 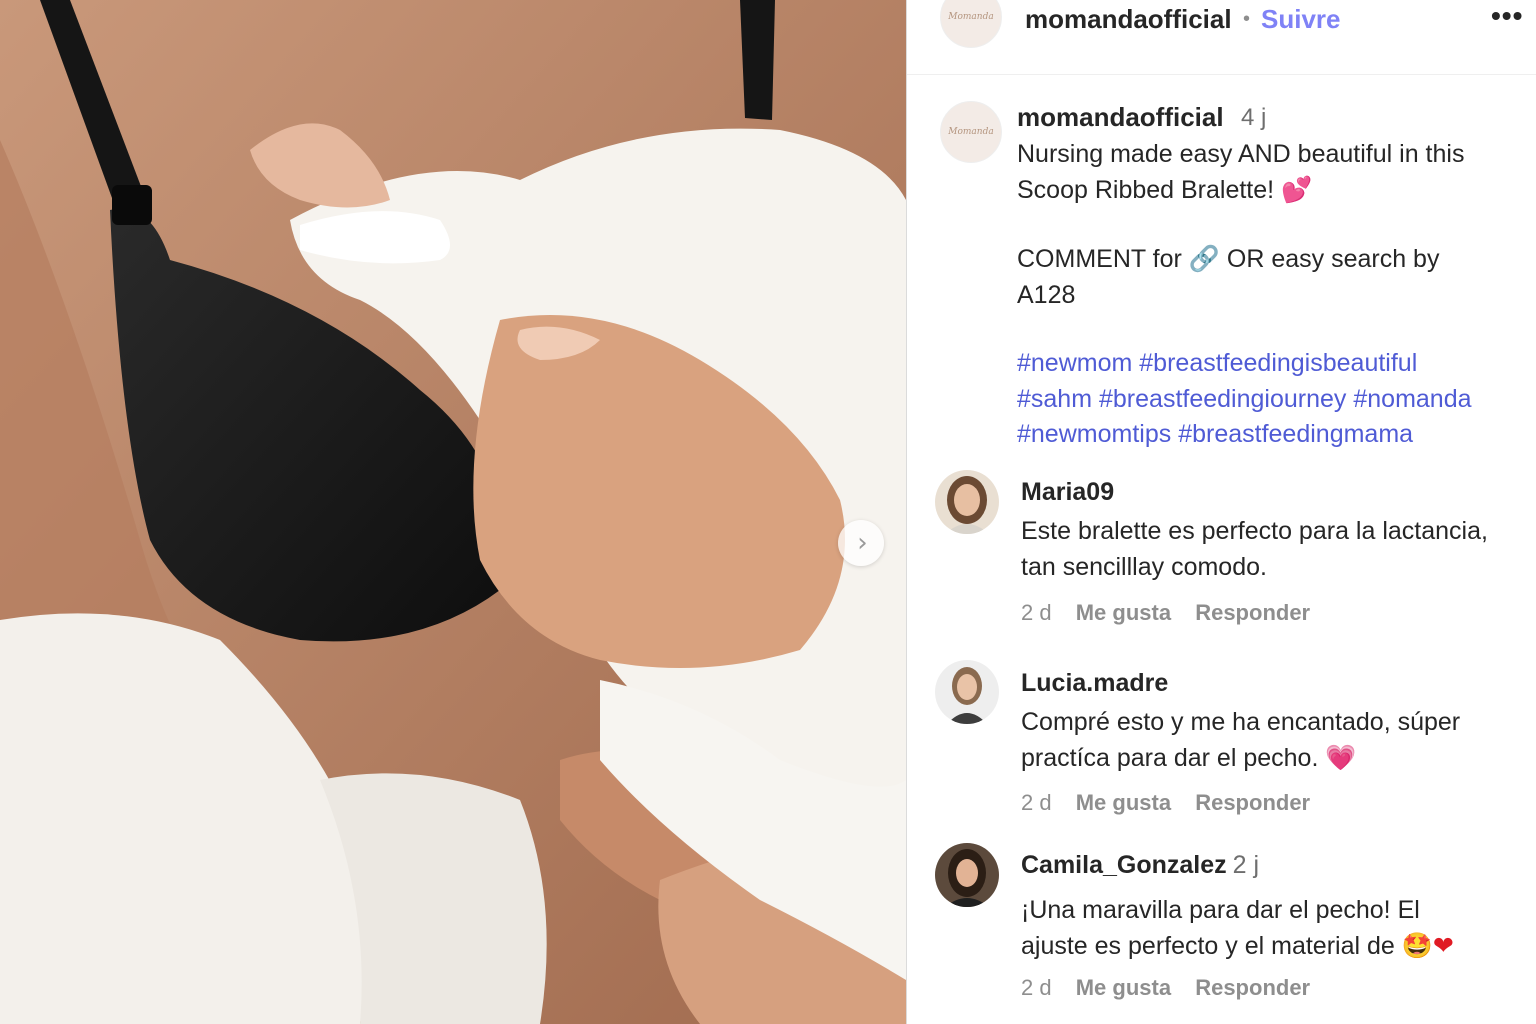 What do you see at coordinates (1124, 865) in the screenshot?
I see `comment-username-link: Camila_Gonzalez` at bounding box center [1124, 865].